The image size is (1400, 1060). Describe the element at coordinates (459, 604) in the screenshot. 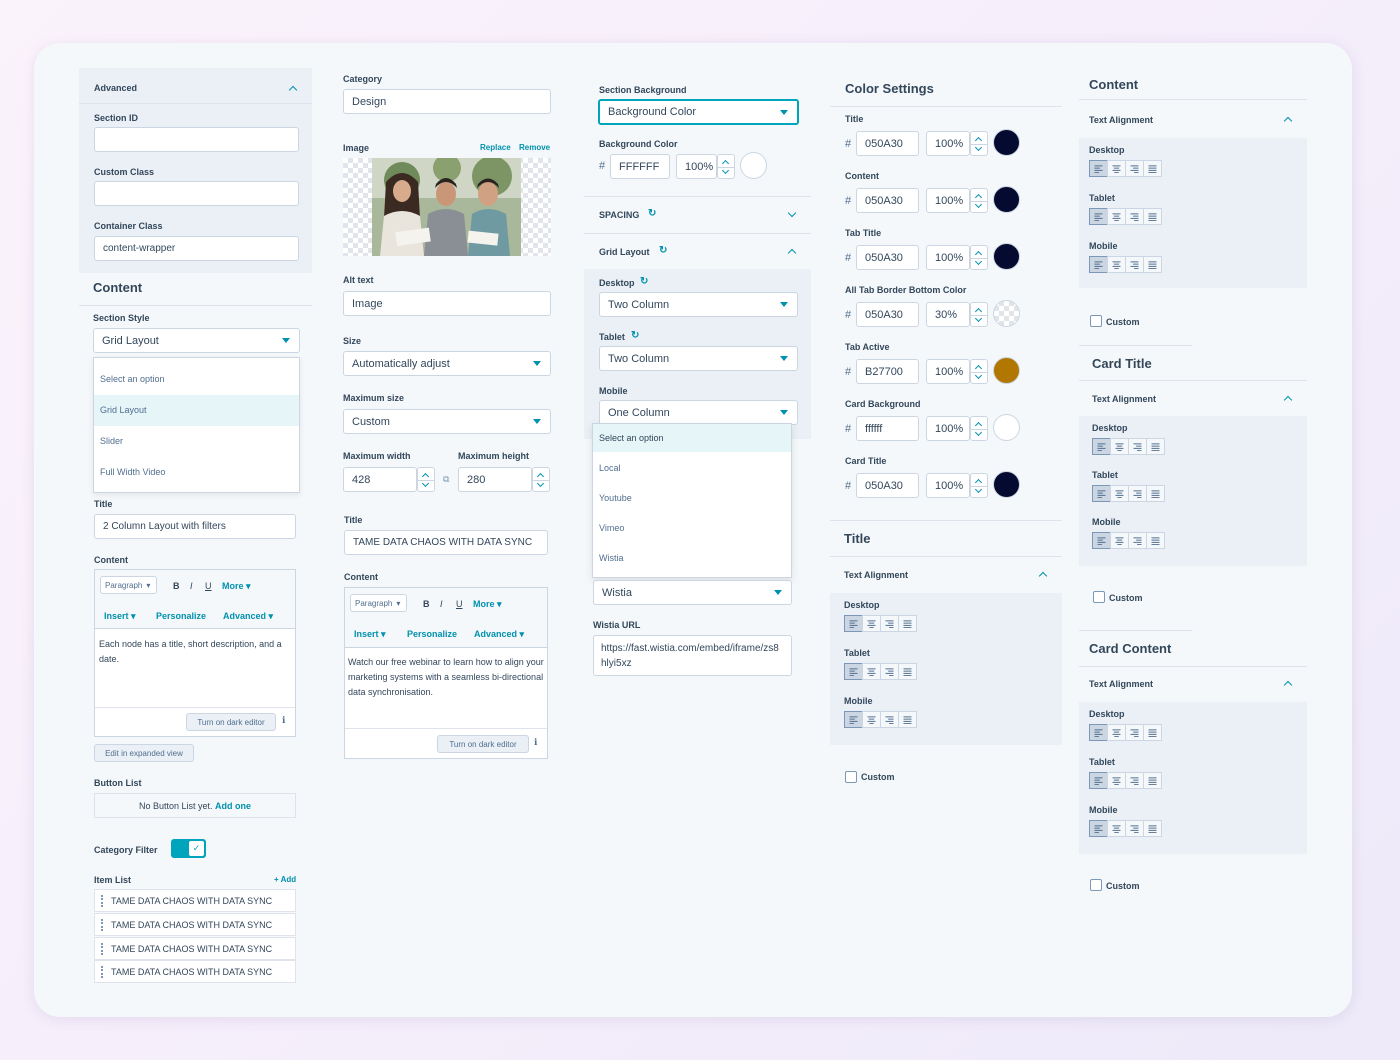

I see `underline-button: U` at that location.